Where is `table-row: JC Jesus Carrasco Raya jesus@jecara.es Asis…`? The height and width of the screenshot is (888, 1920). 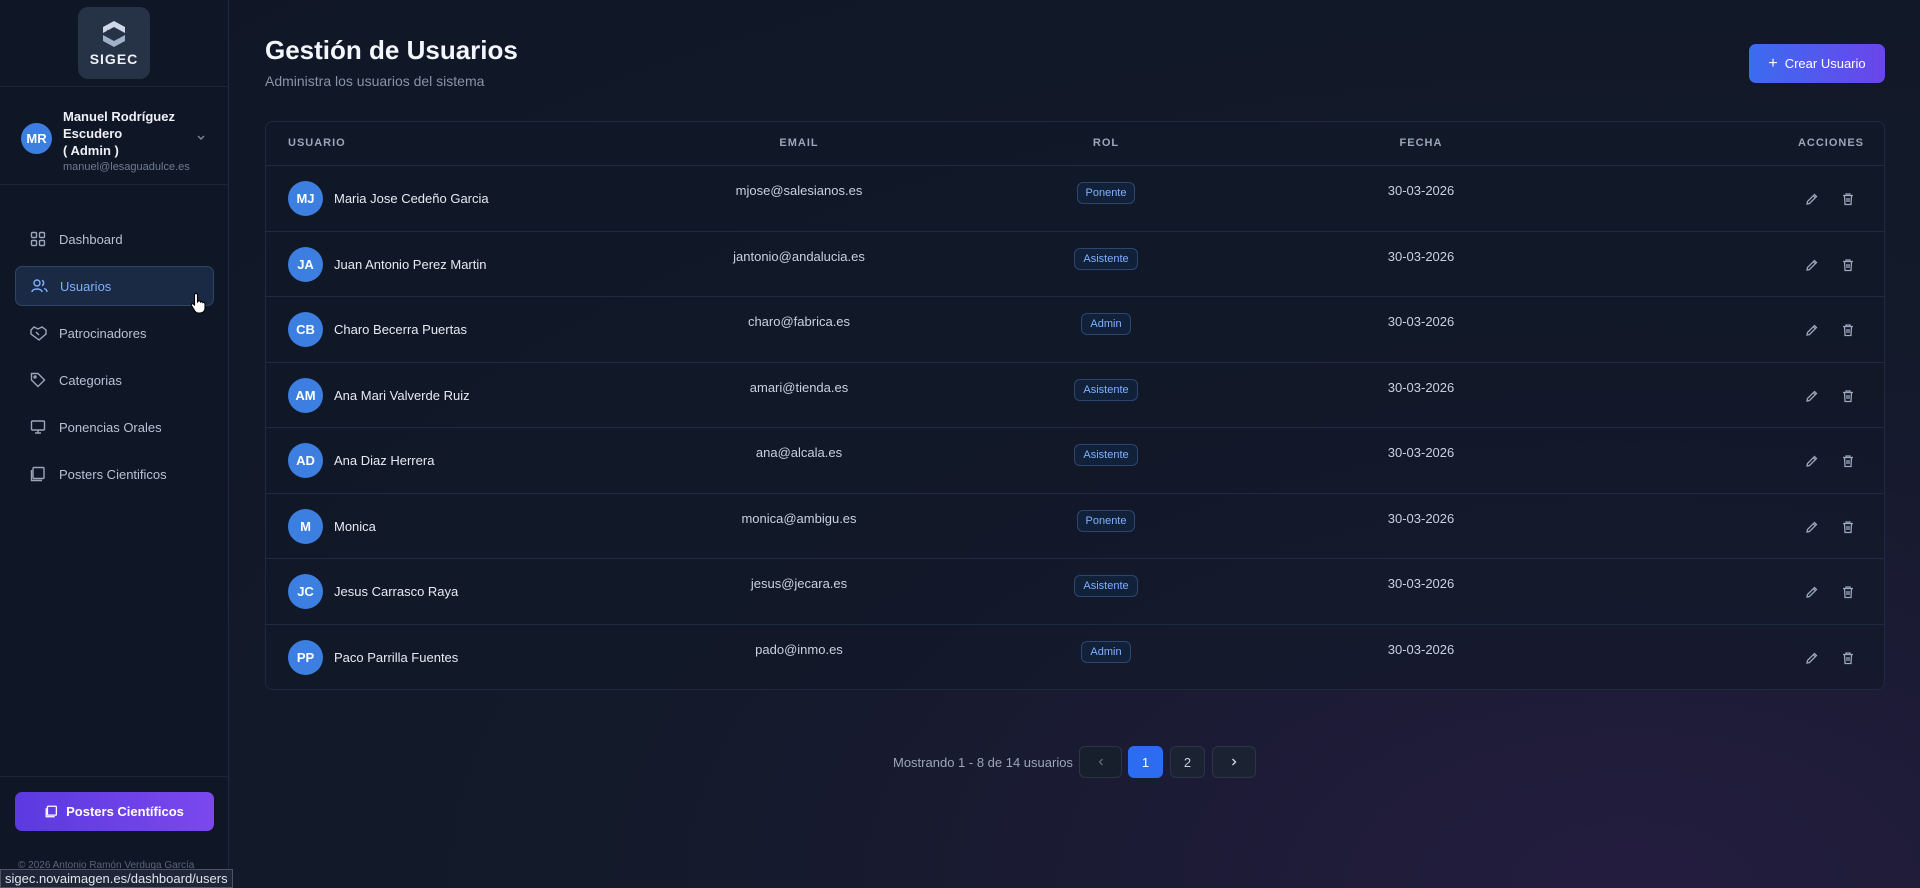 table-row: JC Jesus Carrasco Raya jesus@jecara.es Asis… is located at coordinates (1075, 592).